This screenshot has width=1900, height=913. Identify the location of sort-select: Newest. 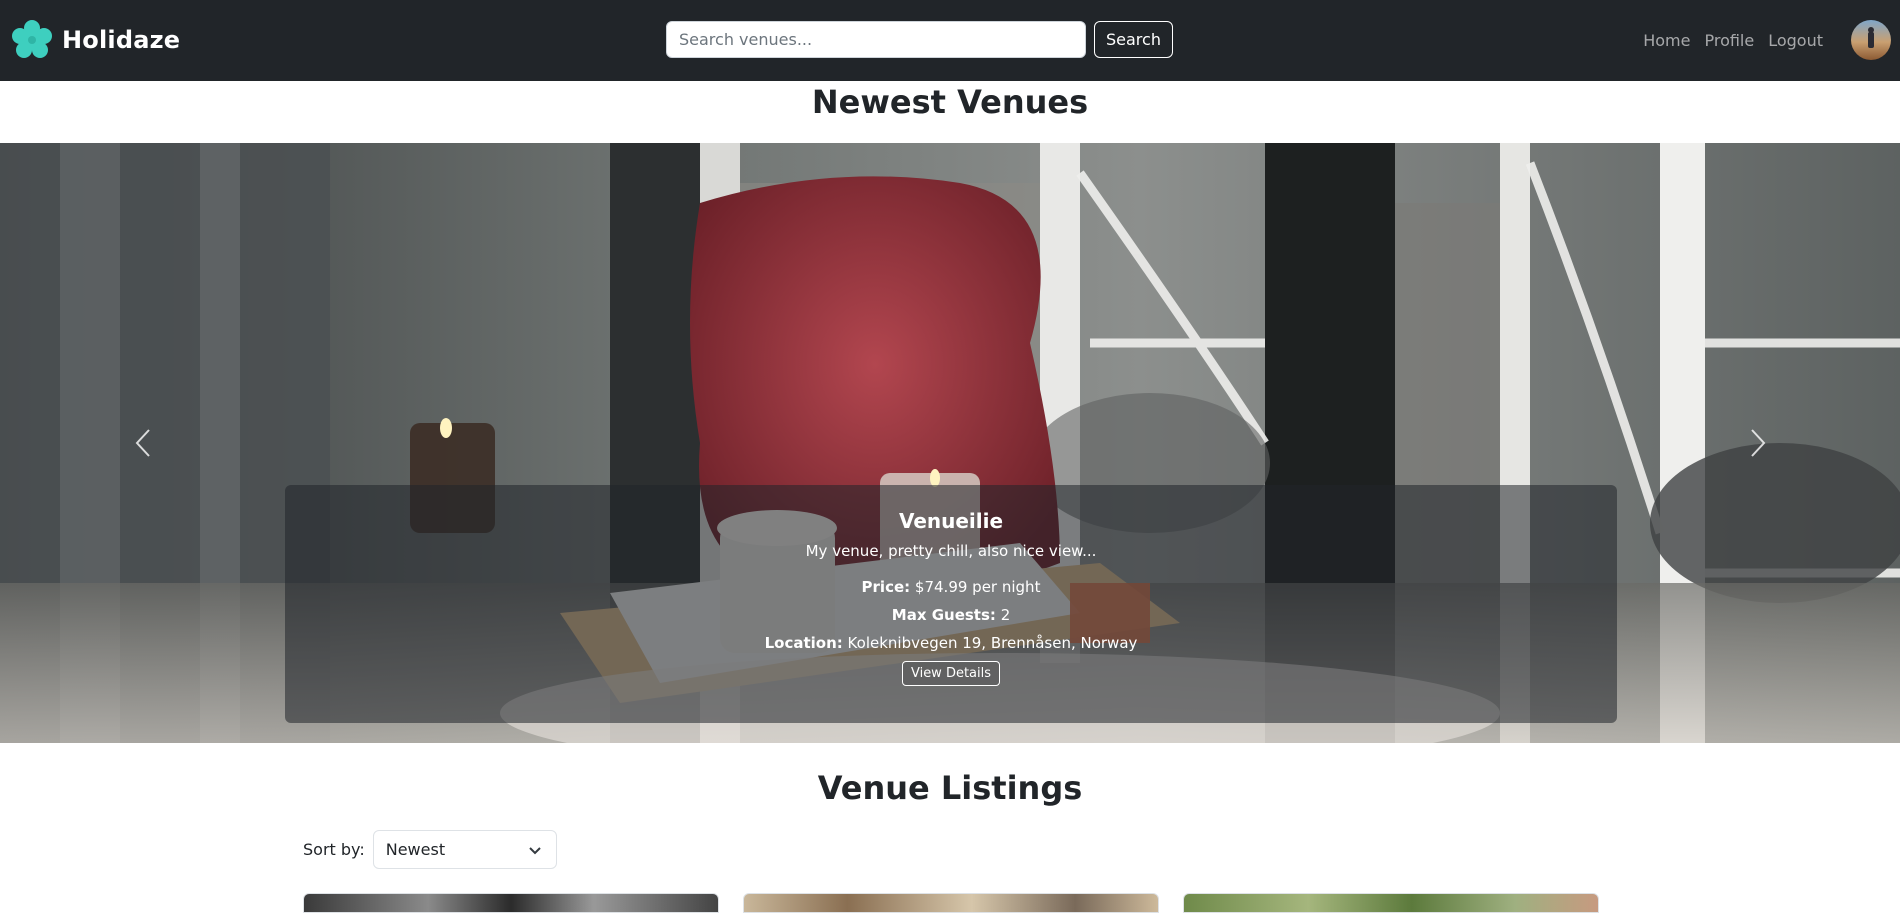
(464, 849).